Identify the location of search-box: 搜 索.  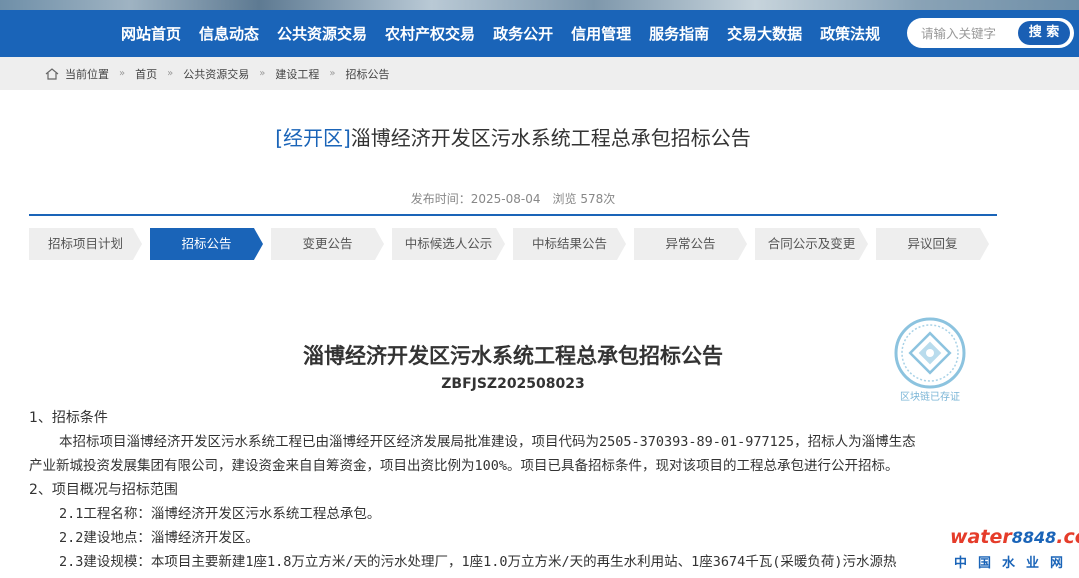
(990, 33).